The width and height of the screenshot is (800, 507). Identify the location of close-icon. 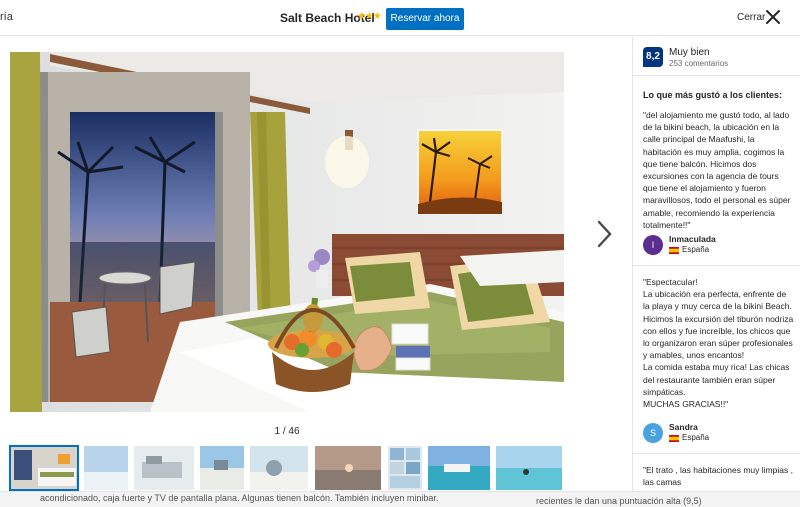
(773, 17).